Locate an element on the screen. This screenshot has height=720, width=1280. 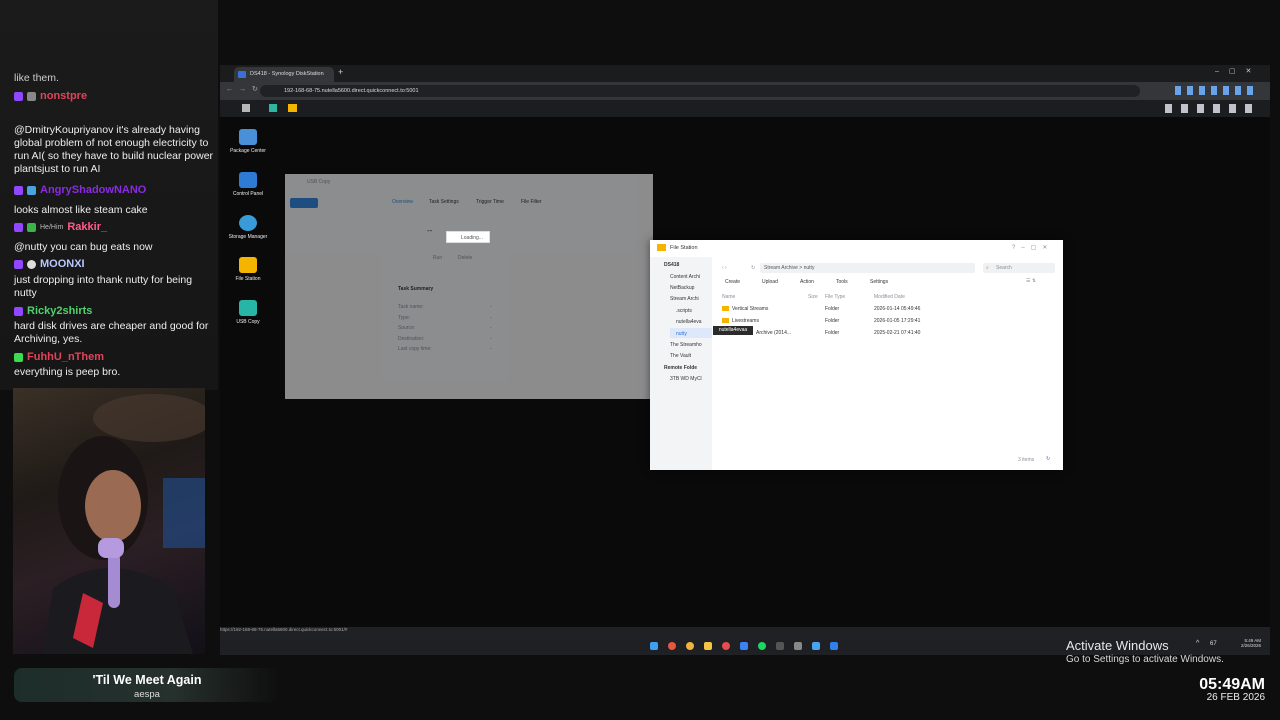
tray-chevron-icon: ^ is located at coordinates (1197, 643).